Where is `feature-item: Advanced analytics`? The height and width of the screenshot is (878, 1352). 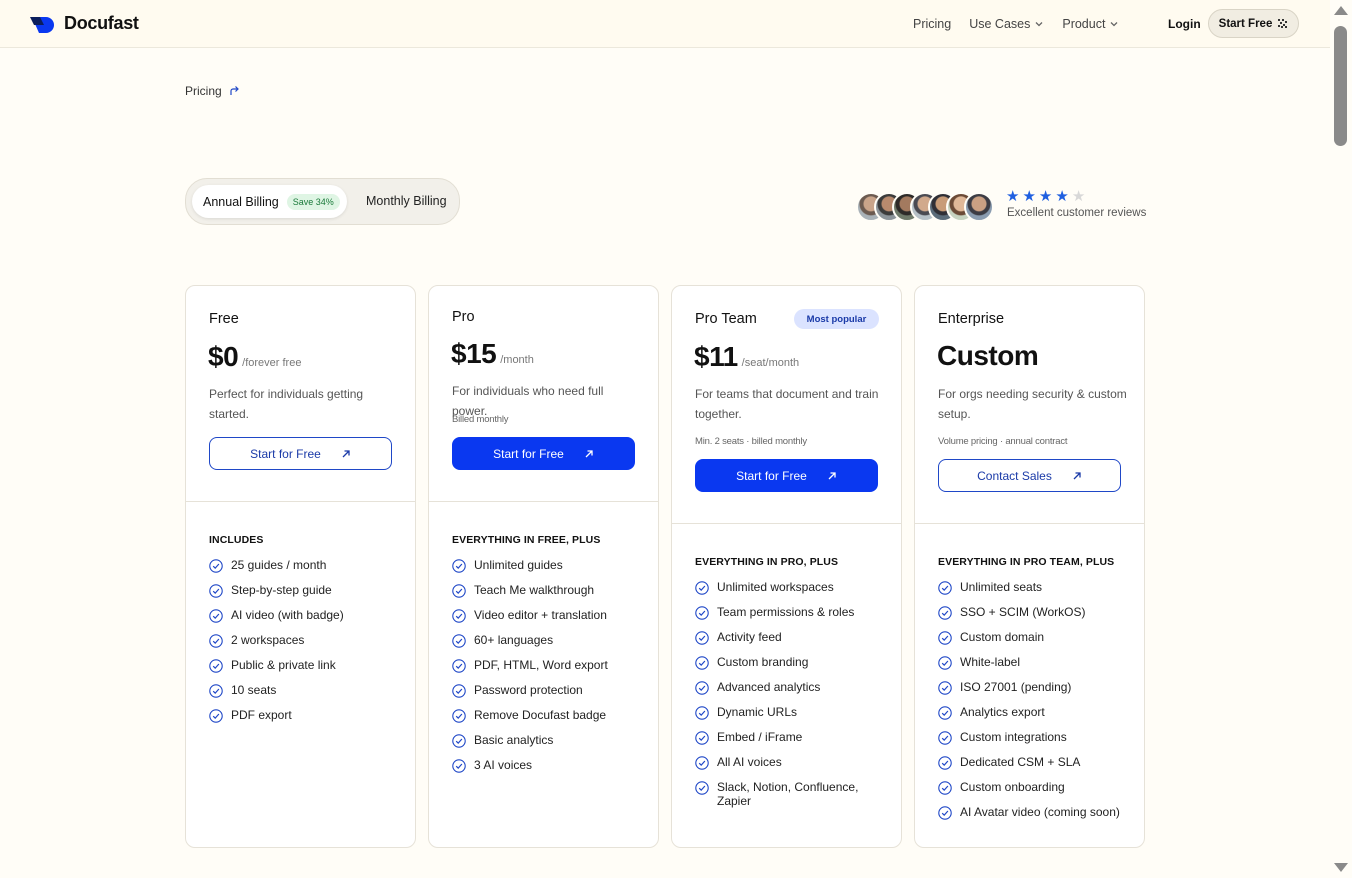
feature-item: Advanced analytics is located at coordinates (790, 687).